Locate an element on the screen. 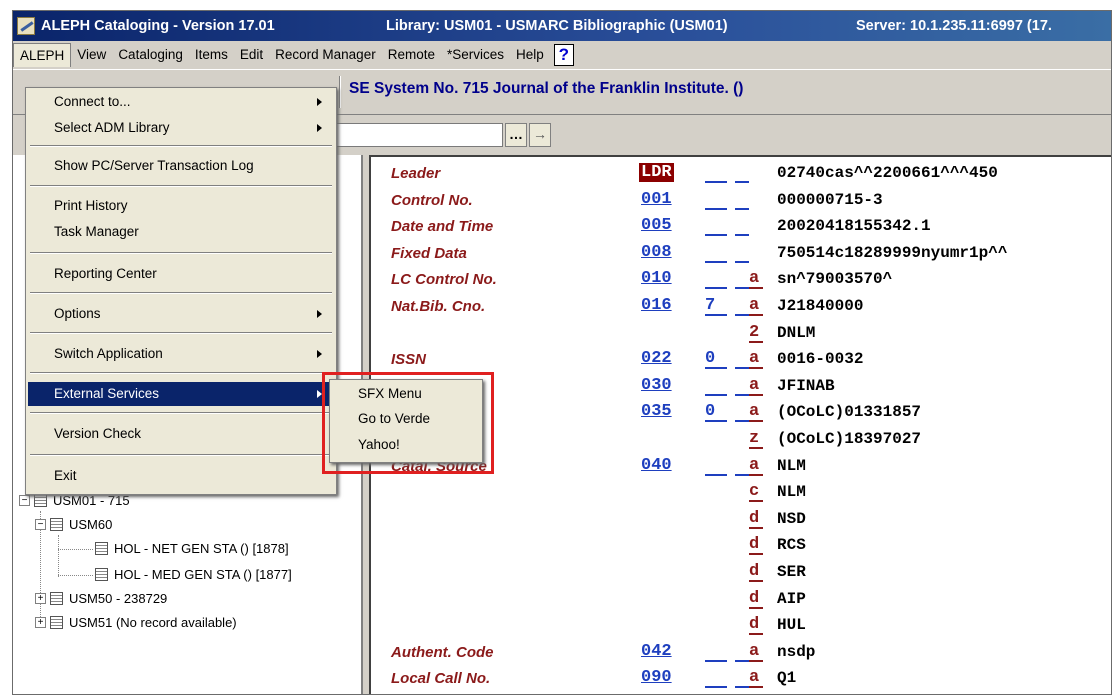 The height and width of the screenshot is (695, 1114). marc-field-row: d AIP is located at coordinates (741, 600).